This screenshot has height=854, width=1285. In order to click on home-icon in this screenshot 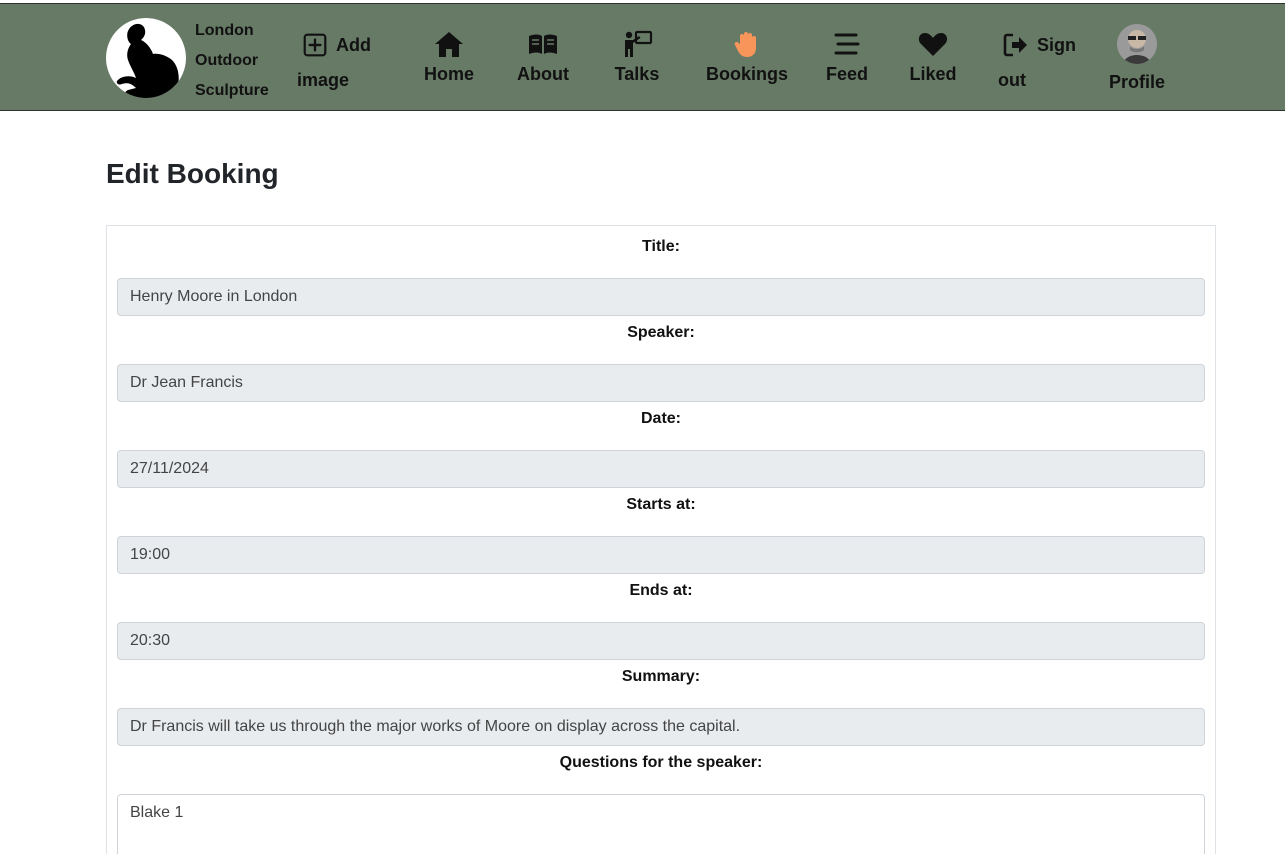, I will do `click(449, 44)`.